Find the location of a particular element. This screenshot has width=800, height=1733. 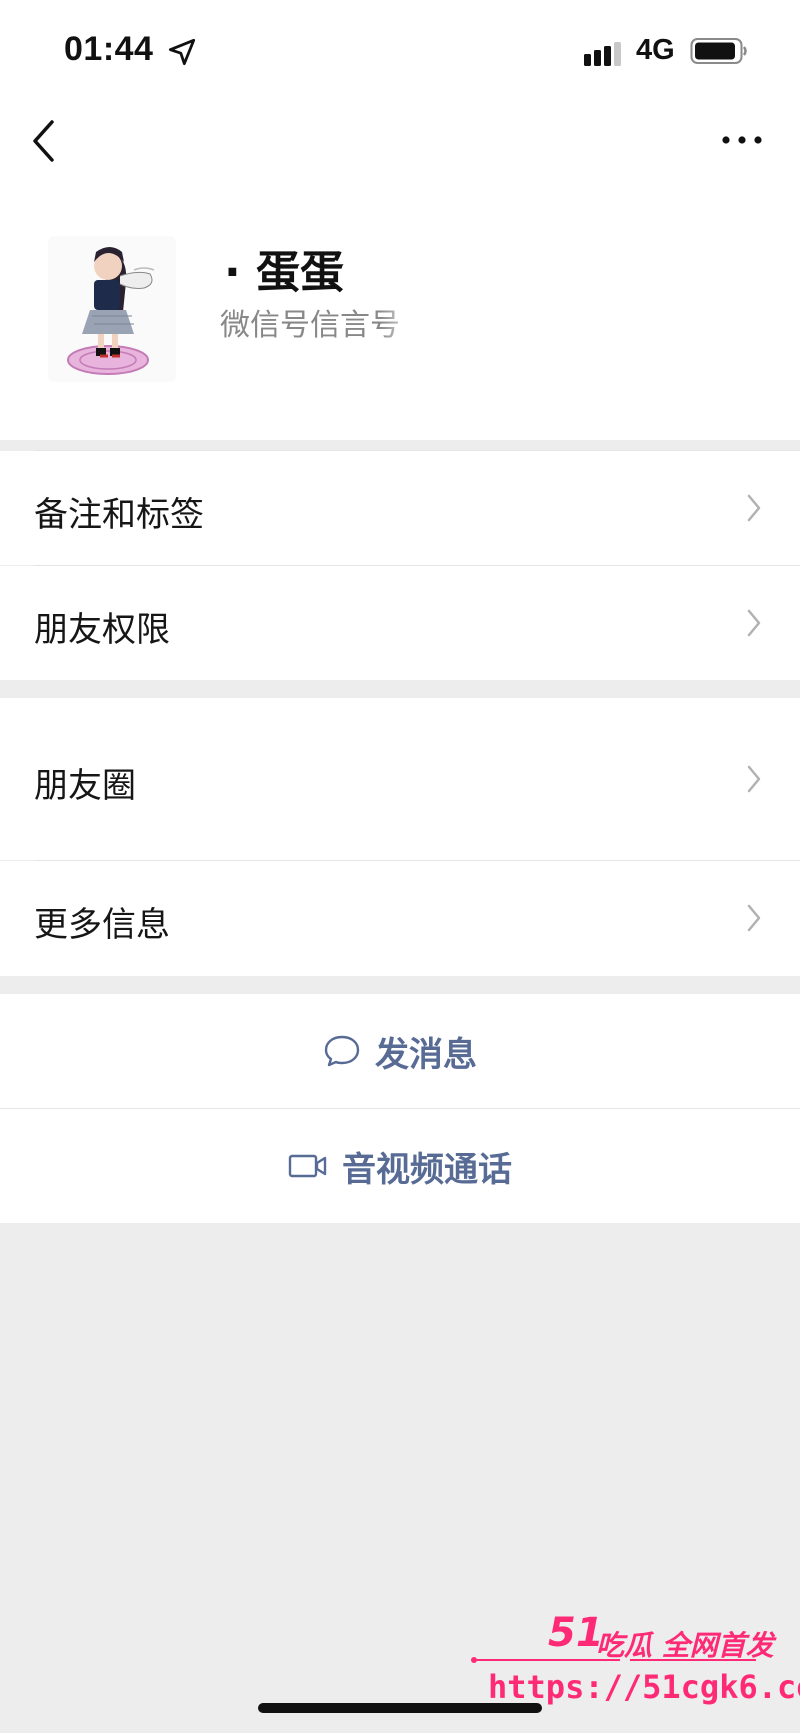

moments-row: 朋友圈 is located at coordinates (400, 779).